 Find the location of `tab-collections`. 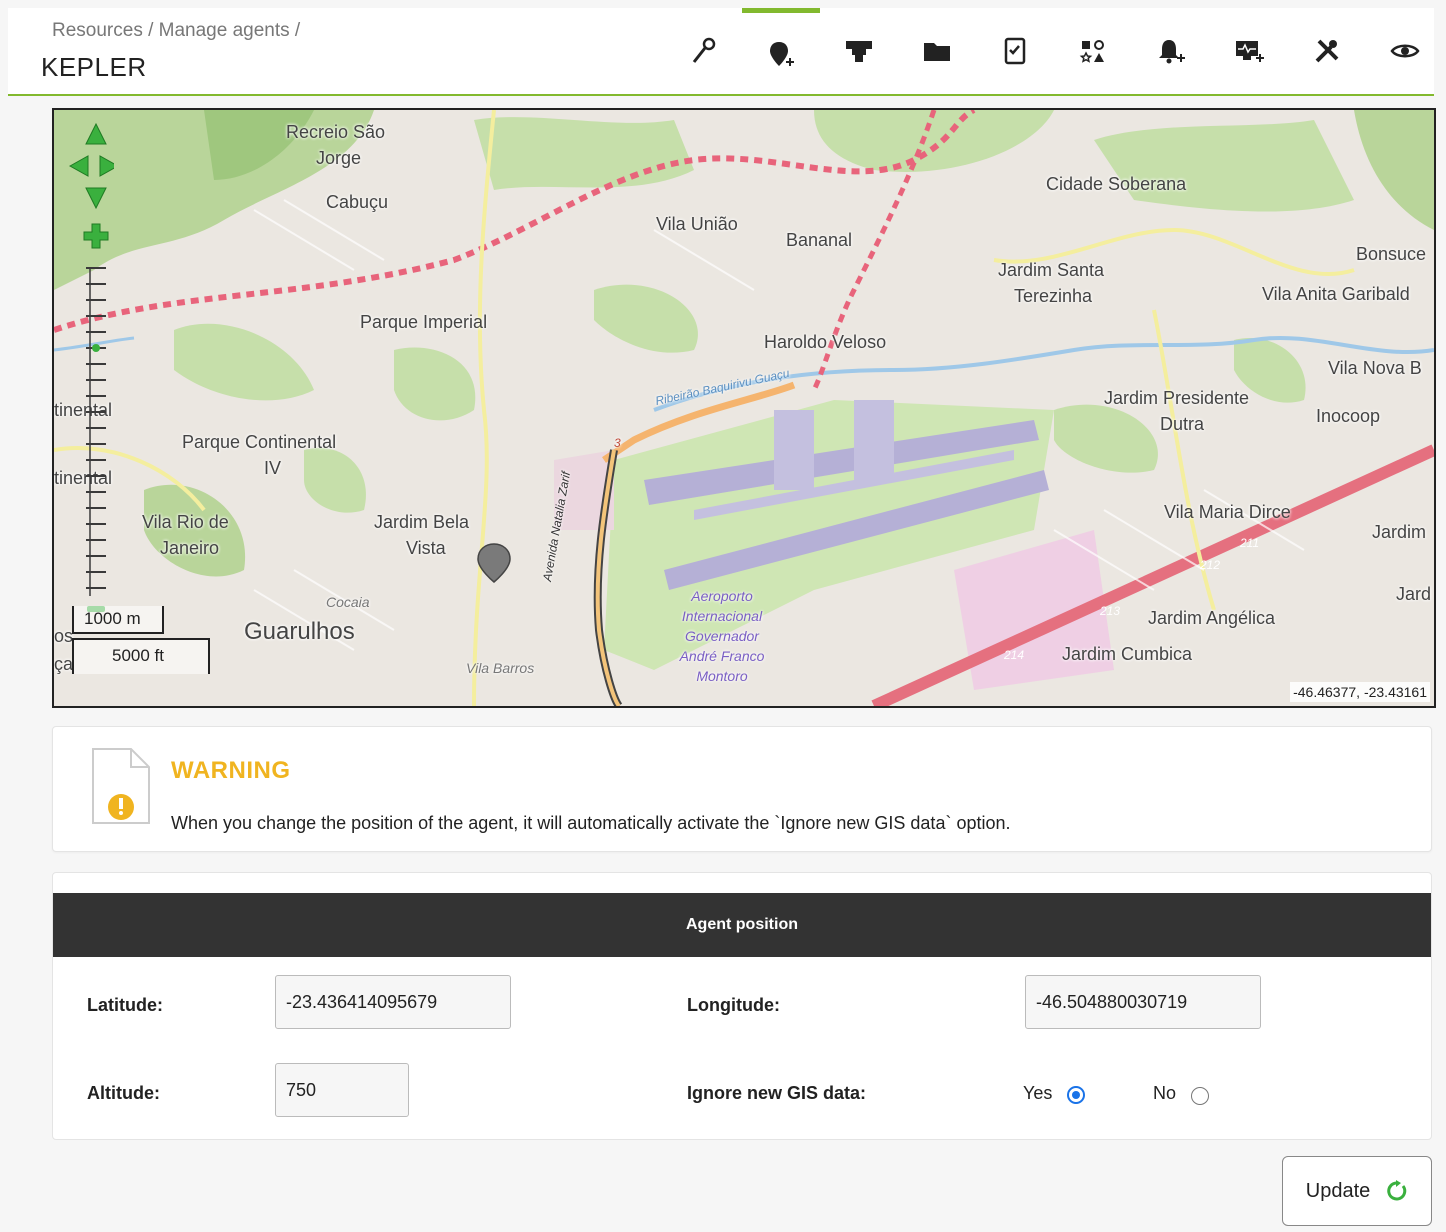

tab-collections is located at coordinates (937, 51).